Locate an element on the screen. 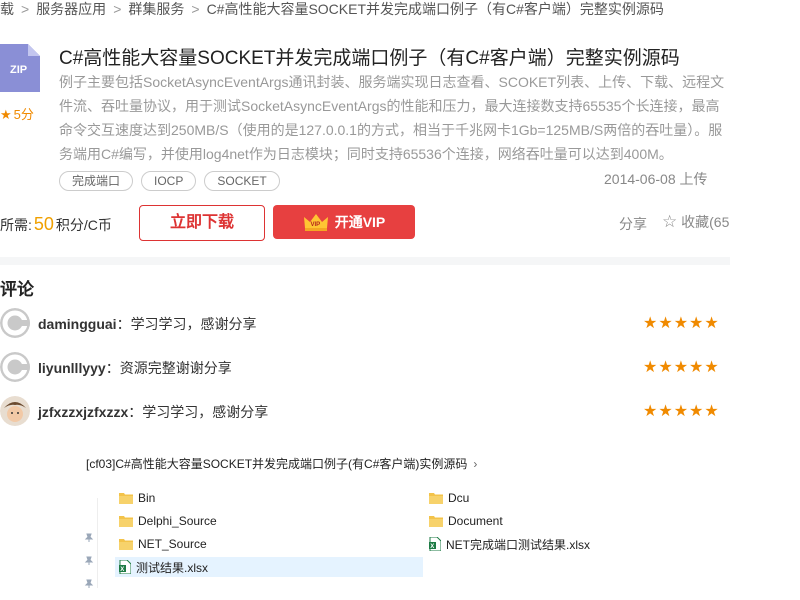  comment-username: liyunlllyyy is located at coordinates (72, 368).